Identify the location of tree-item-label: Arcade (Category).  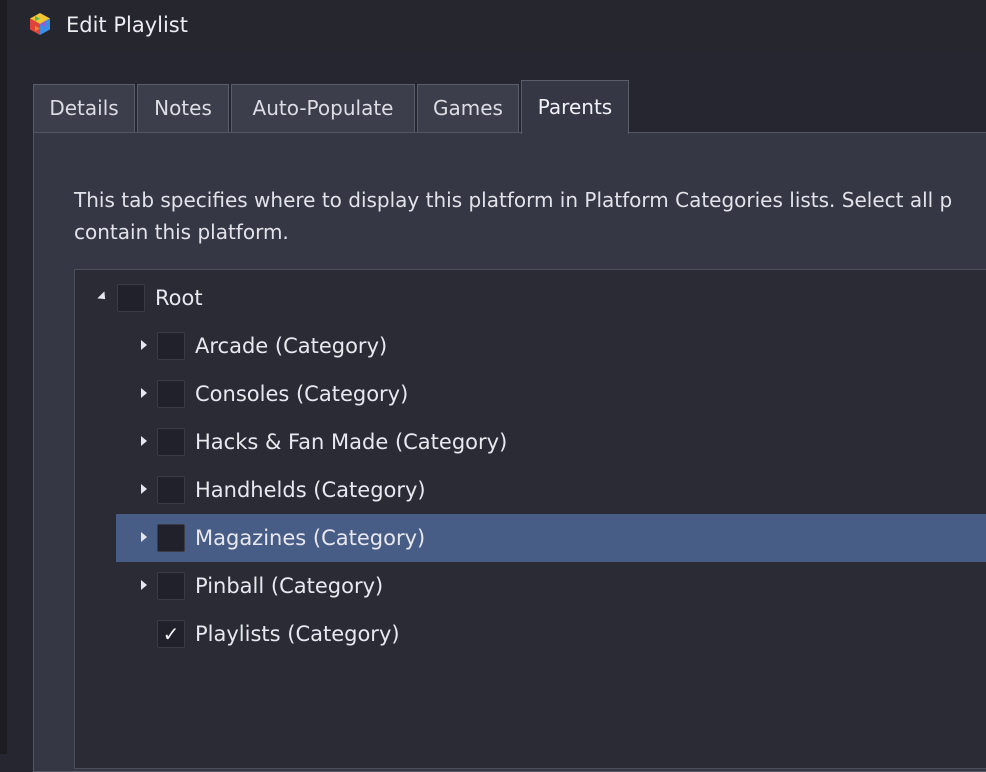
(291, 346).